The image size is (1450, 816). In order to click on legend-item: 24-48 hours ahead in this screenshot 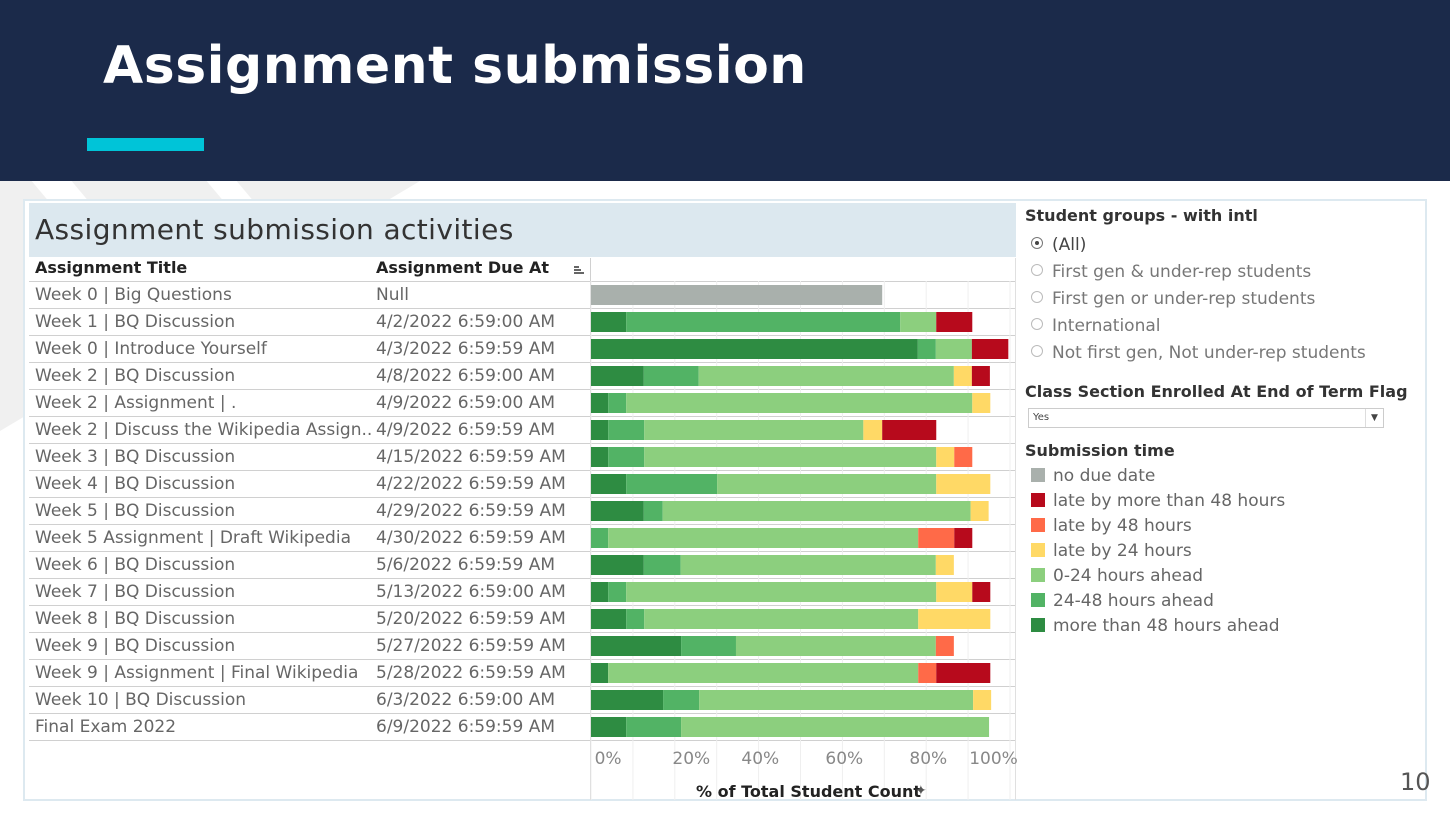, I will do `click(1122, 601)`.